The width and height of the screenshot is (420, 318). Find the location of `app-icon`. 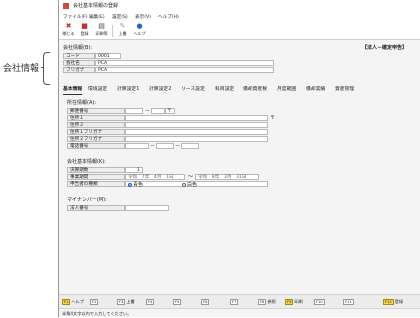

app-icon is located at coordinates (66, 6).